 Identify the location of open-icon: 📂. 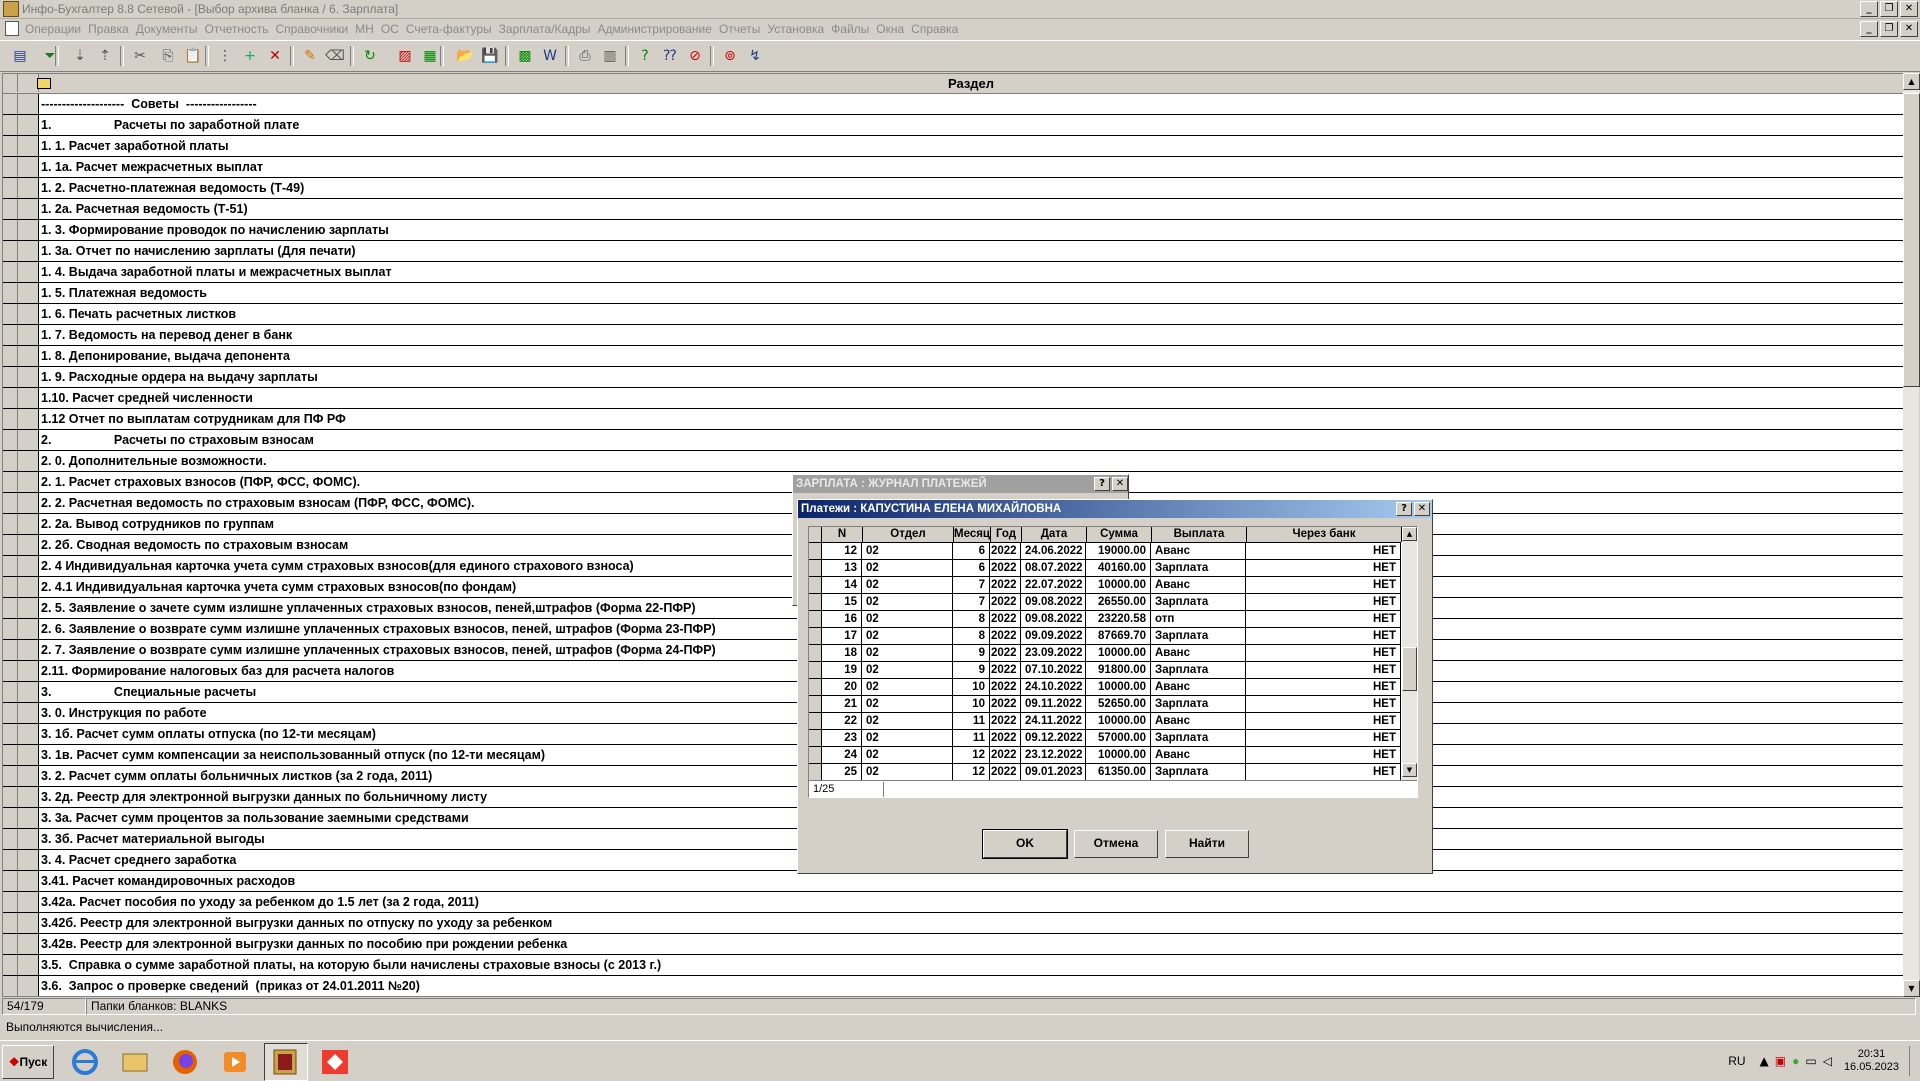
(465, 56).